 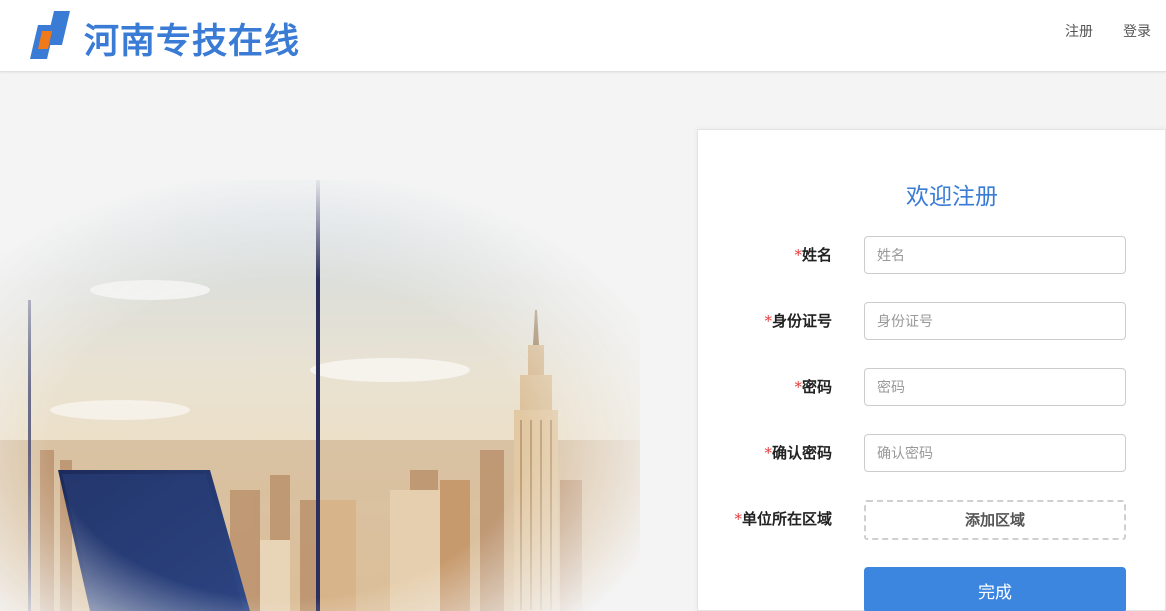 I want to click on name-label: *姓名, so click(x=813, y=255).